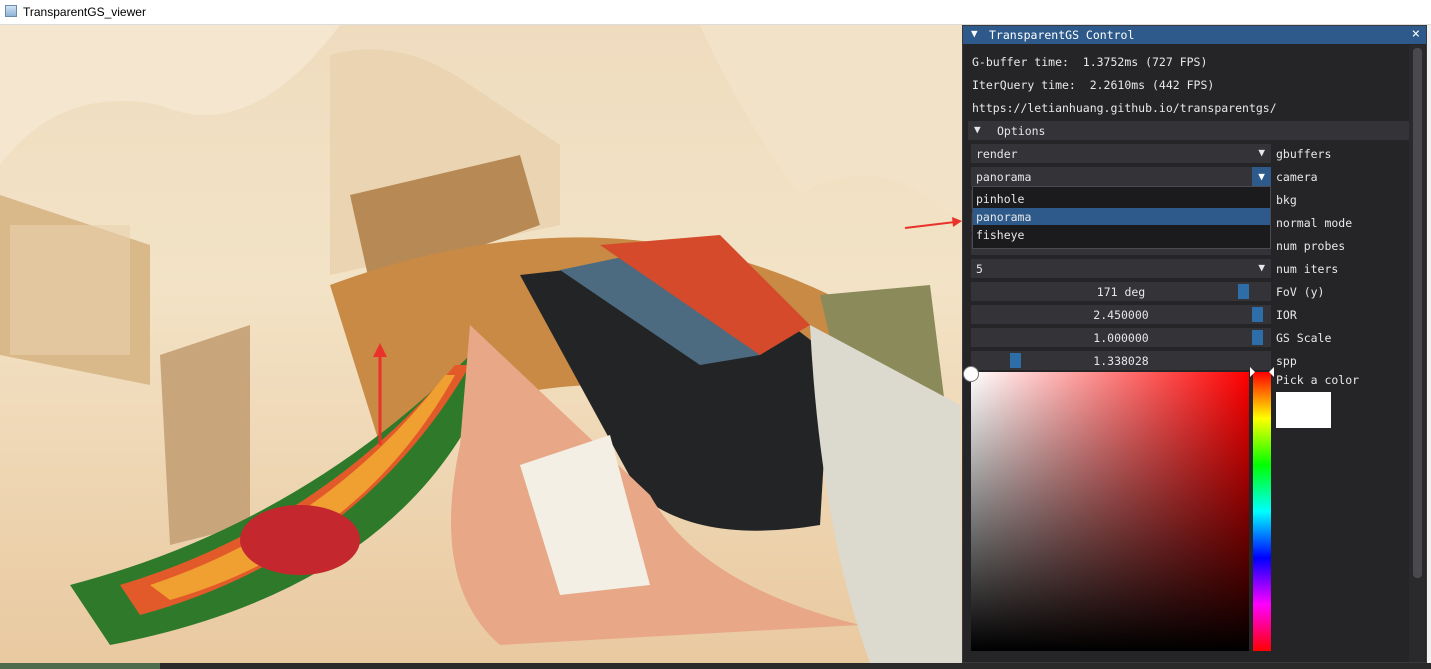  What do you see at coordinates (1318, 380) in the screenshot?
I see `pick-color-label: Pick a color` at bounding box center [1318, 380].